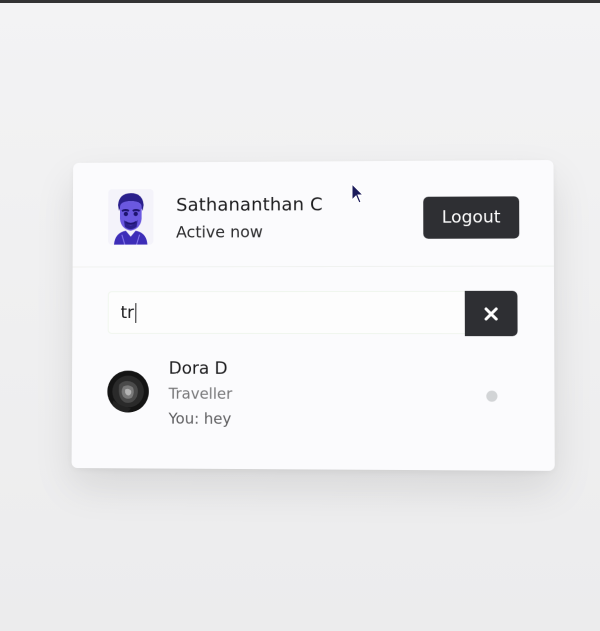 The height and width of the screenshot is (631, 600). What do you see at coordinates (286, 312) in the screenshot?
I see `search-input: tr` at bounding box center [286, 312].